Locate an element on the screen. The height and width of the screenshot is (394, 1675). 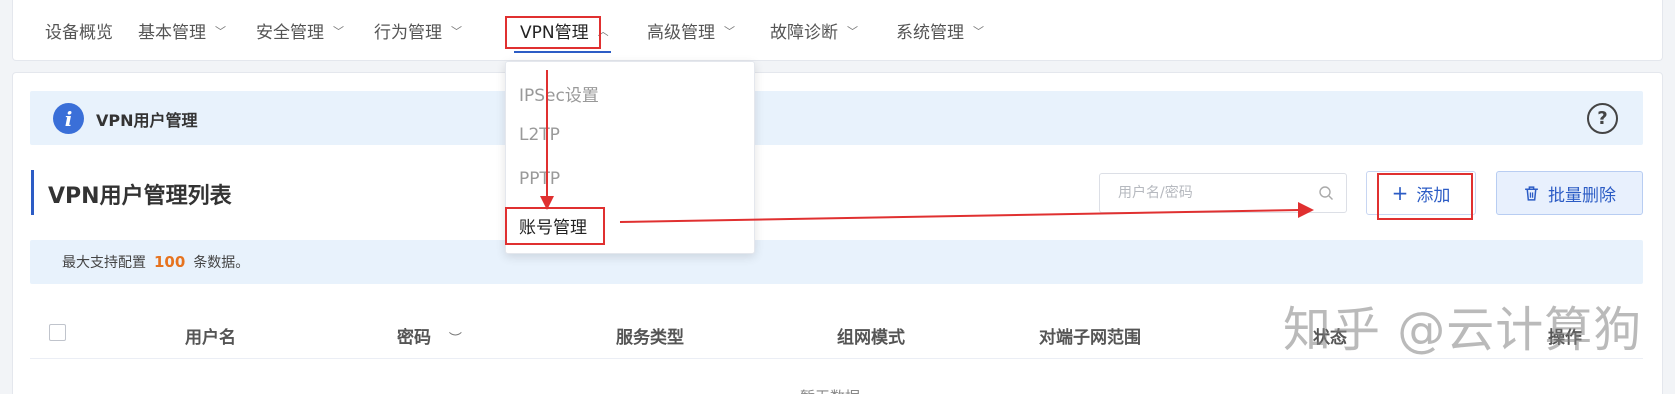
watermark: 知乎 @云计算狗 is located at coordinates (1463, 330).